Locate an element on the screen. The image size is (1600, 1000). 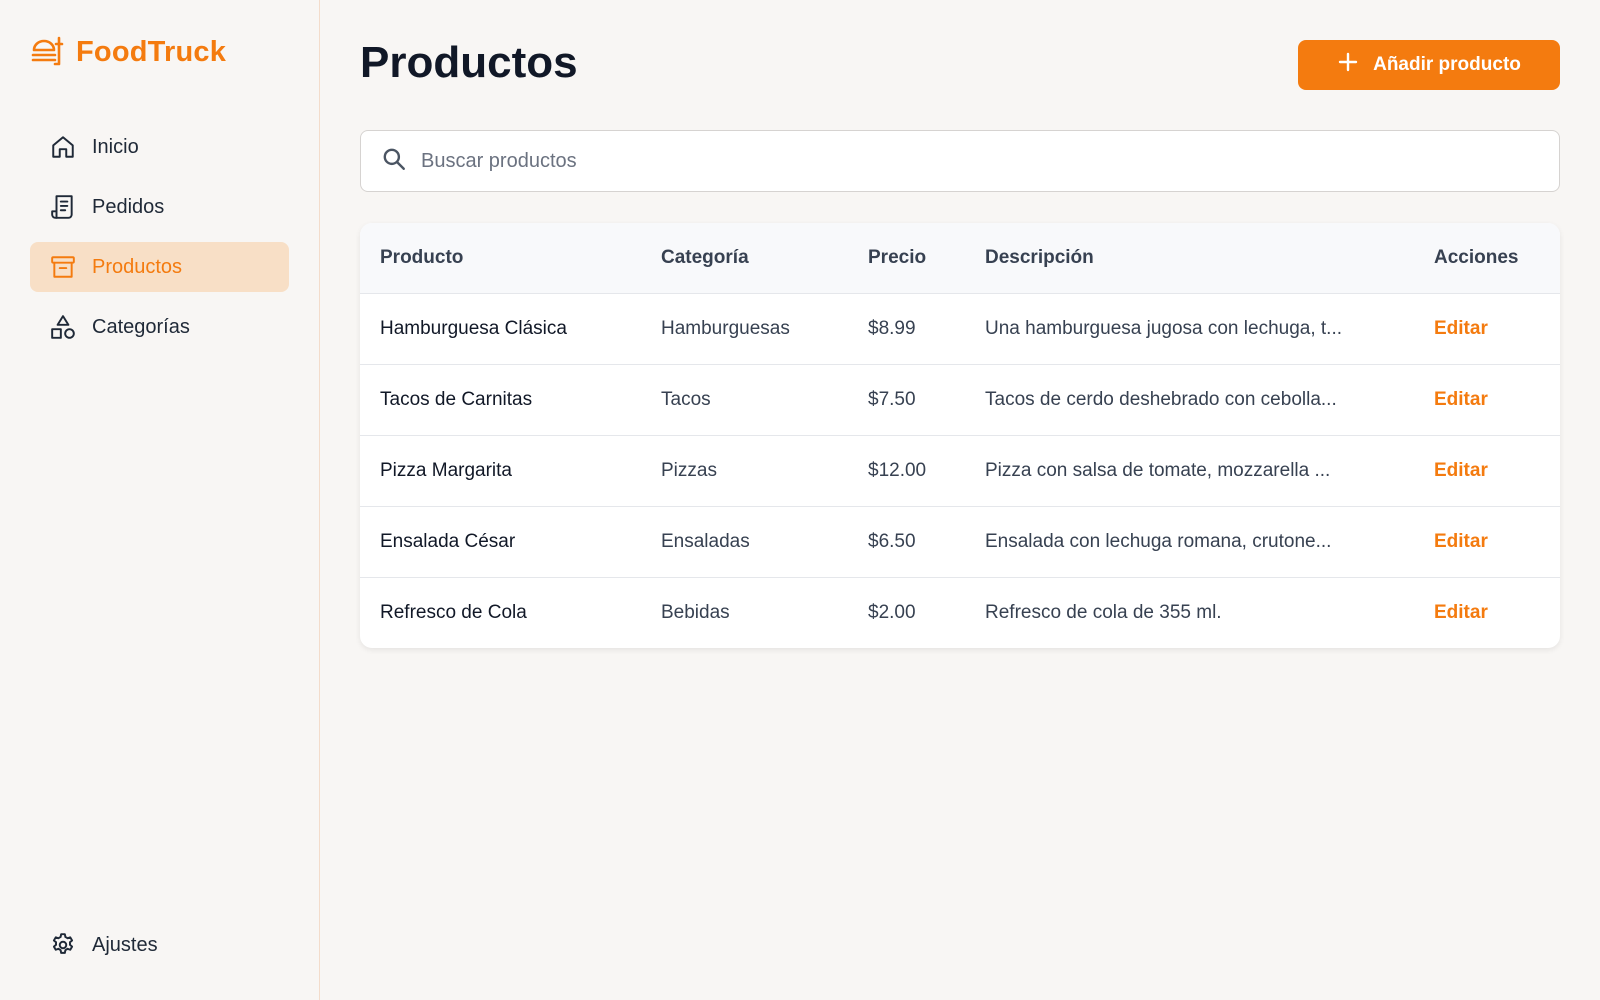
sidebar-item-label: Inicio is located at coordinates (115, 146).